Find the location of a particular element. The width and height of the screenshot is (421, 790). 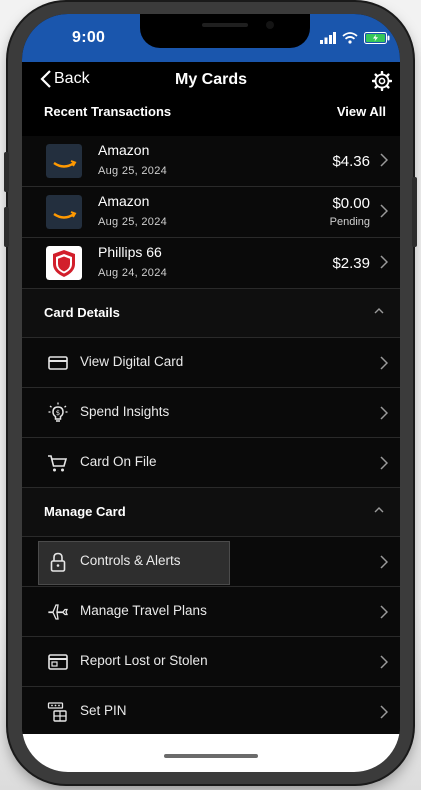

battery-icon is located at coordinates (377, 38).